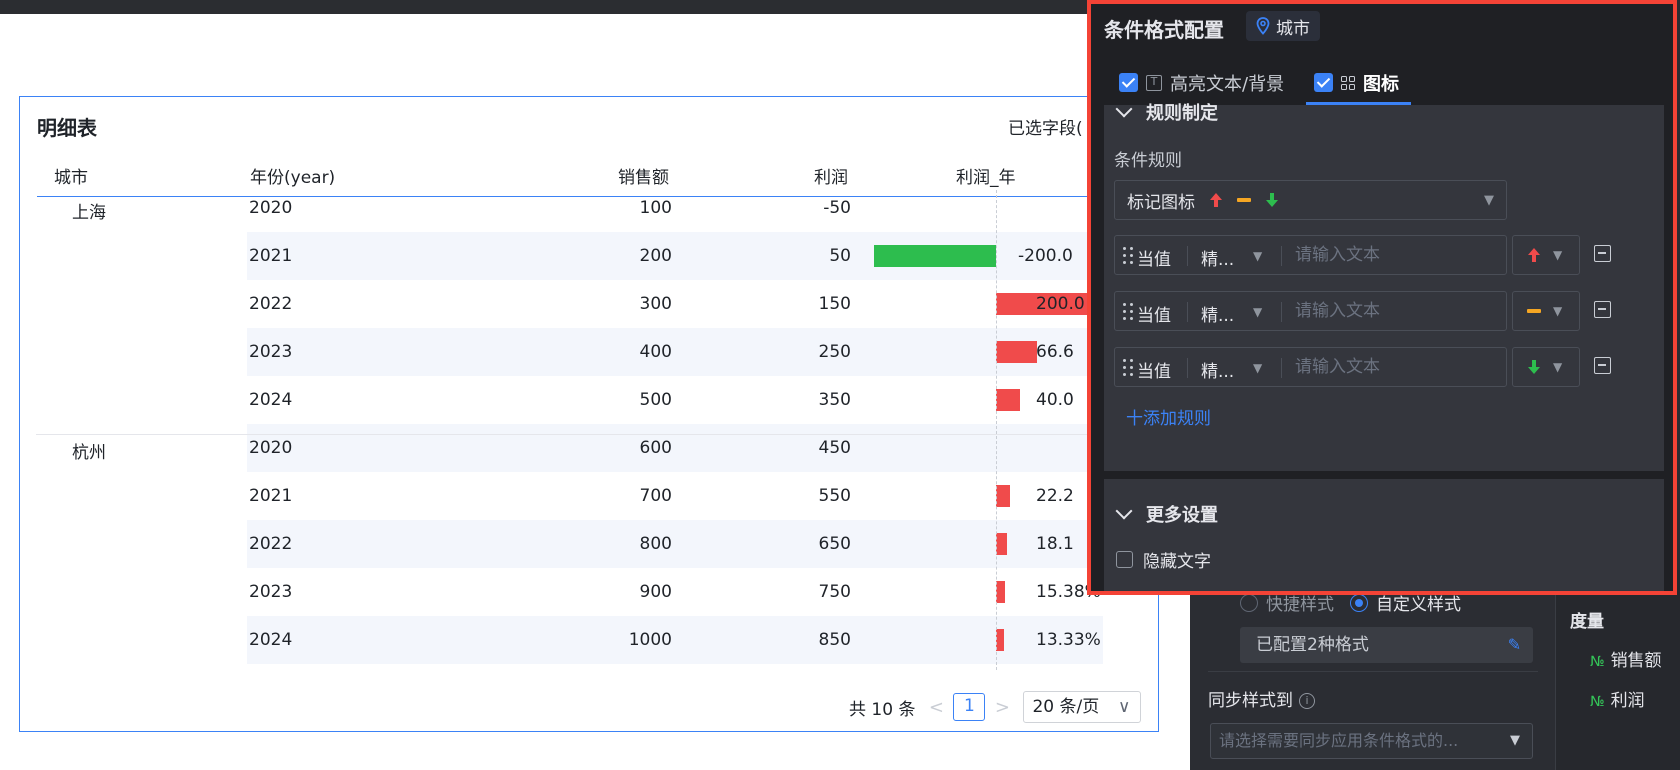 This screenshot has height=770, width=1680. I want to click on configured-formats-box: 已配置2种格式 ✎, so click(1386, 645).